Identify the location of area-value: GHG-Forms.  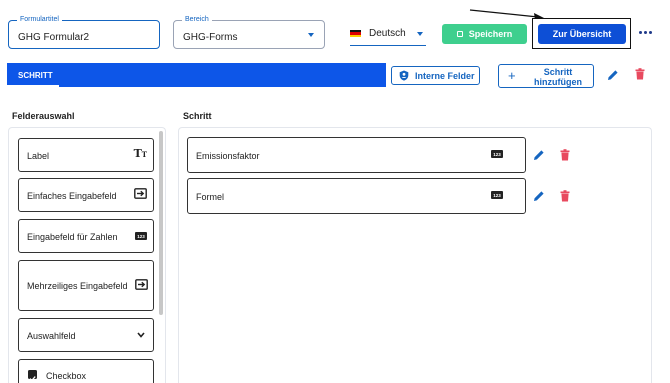
(210, 37).